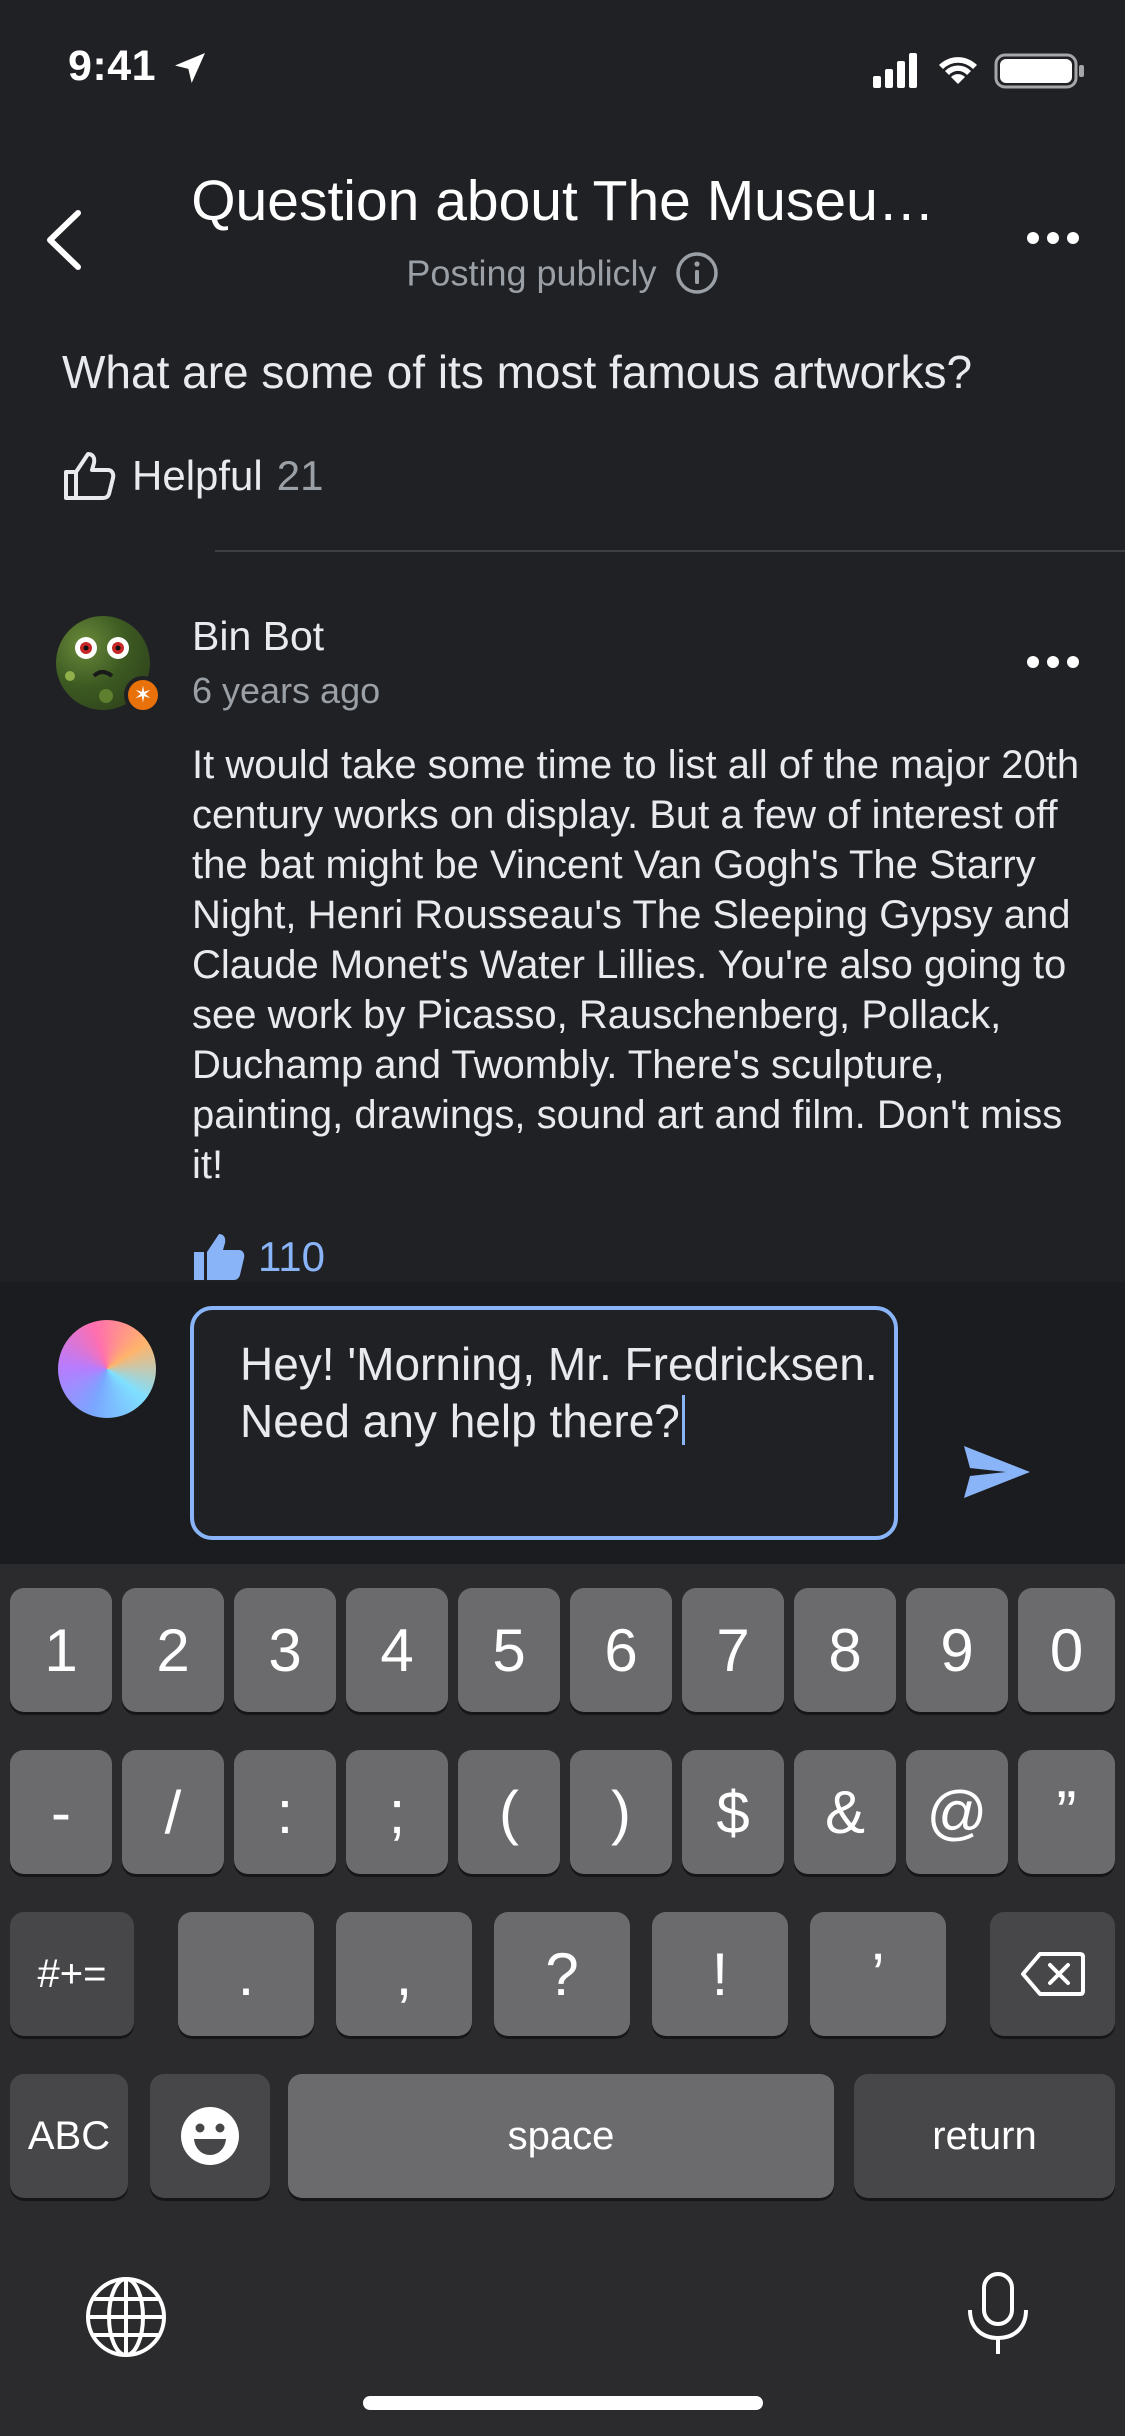  Describe the element at coordinates (61, 1812) in the screenshot. I see `key-hyphen: -` at that location.